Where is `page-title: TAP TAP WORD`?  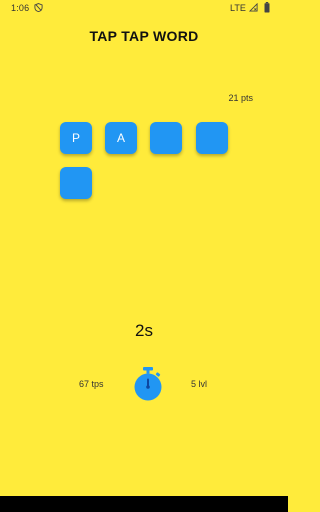 page-title: TAP TAP WORD is located at coordinates (144, 36).